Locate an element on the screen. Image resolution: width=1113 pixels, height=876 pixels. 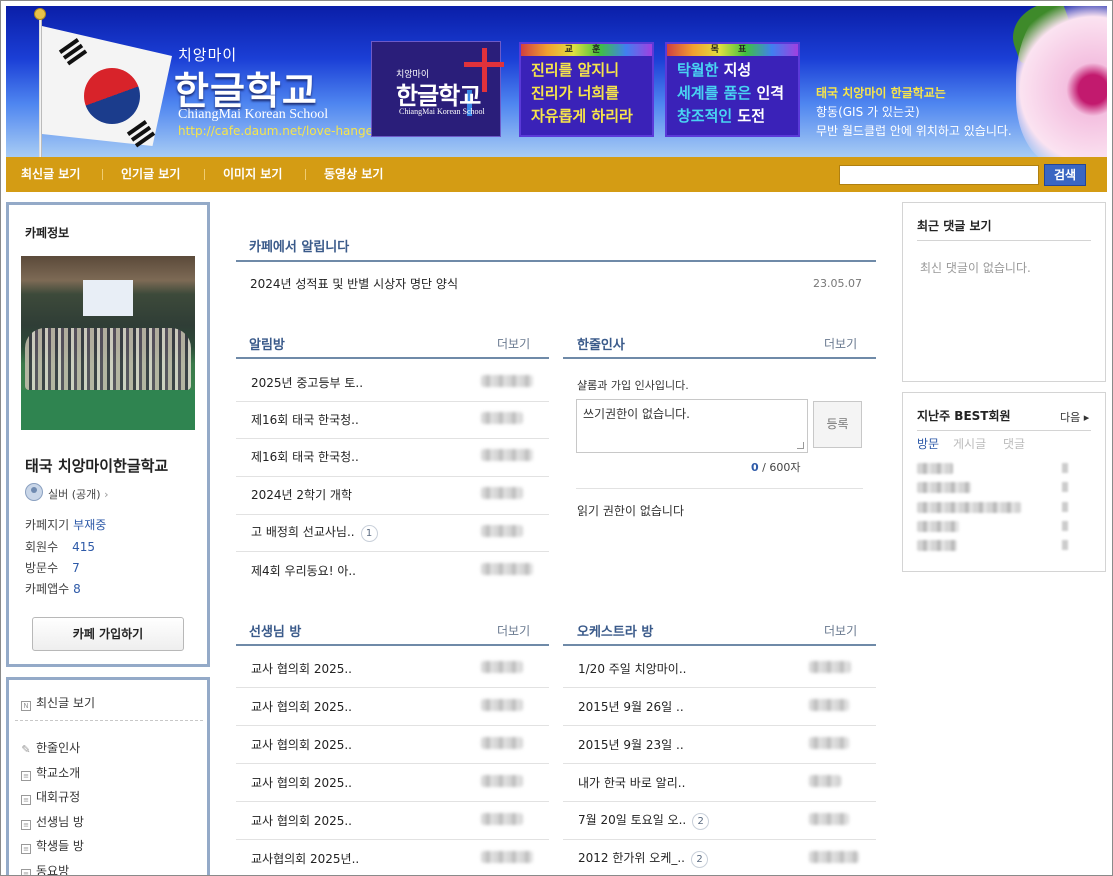
visitors-value: 7 is located at coordinates (76, 568).